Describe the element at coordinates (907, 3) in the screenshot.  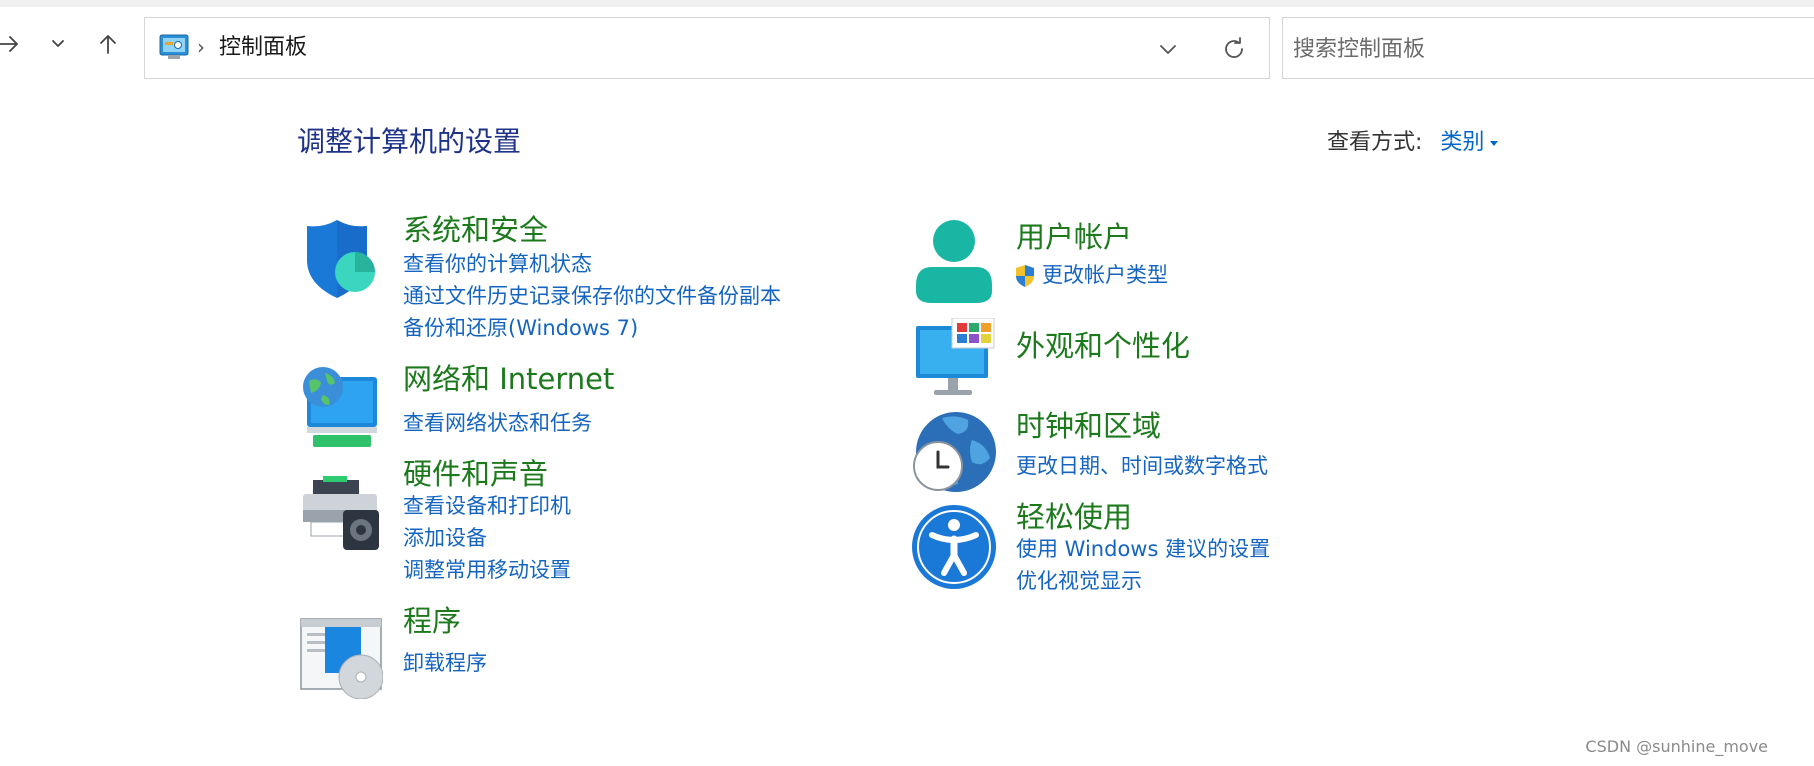
I see `window-top-strip` at that location.